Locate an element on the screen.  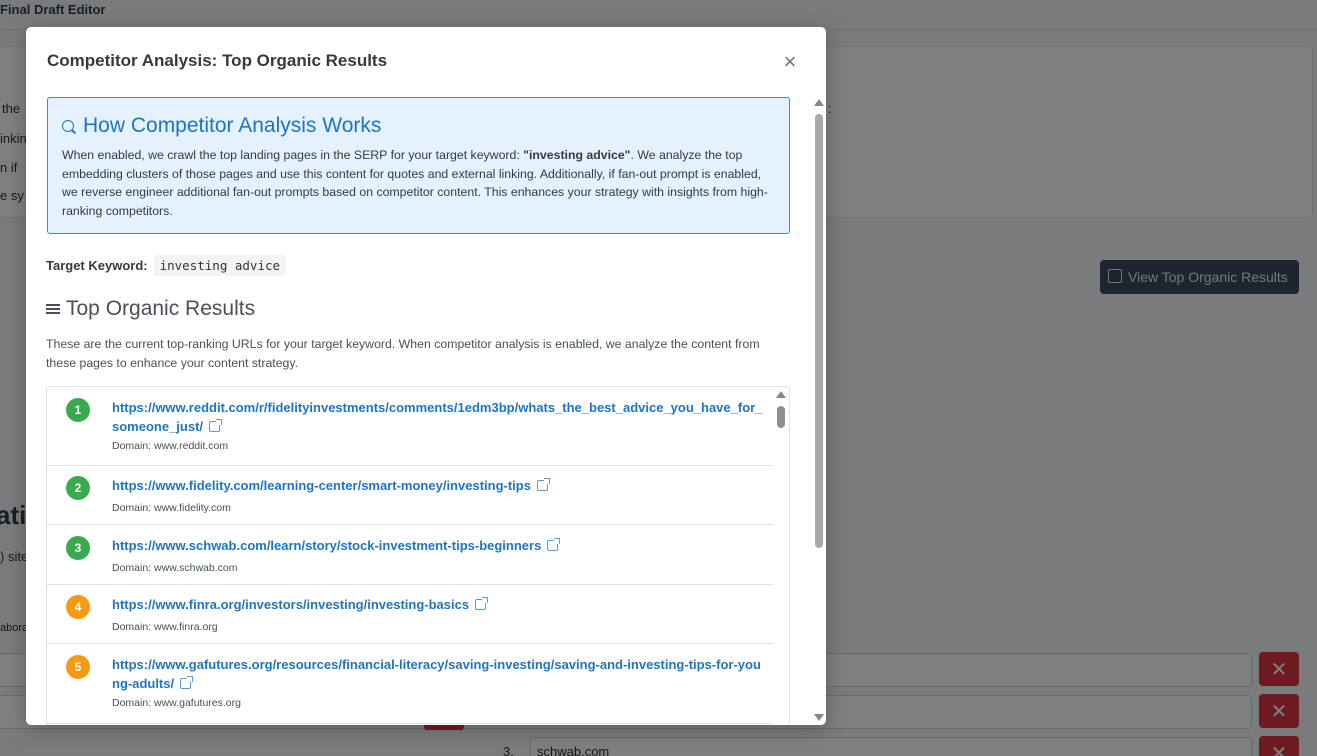
modal-scrollbar is located at coordinates (819, 411).